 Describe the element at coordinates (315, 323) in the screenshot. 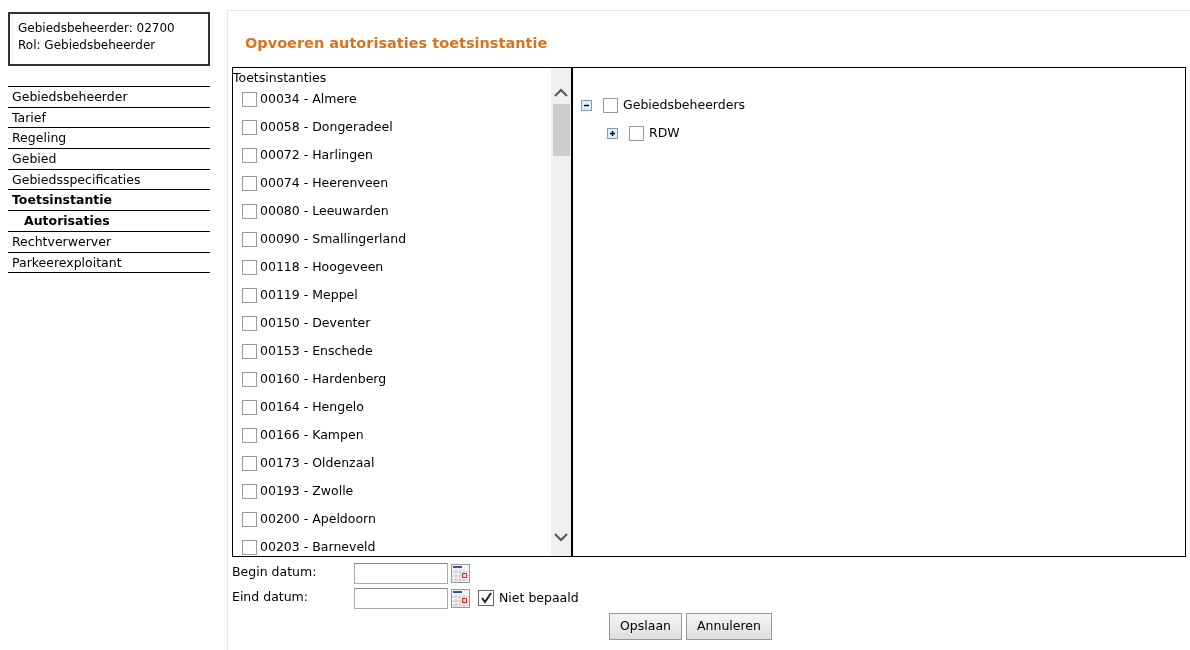

I see `list-item-label: 00150 - Deventer` at that location.